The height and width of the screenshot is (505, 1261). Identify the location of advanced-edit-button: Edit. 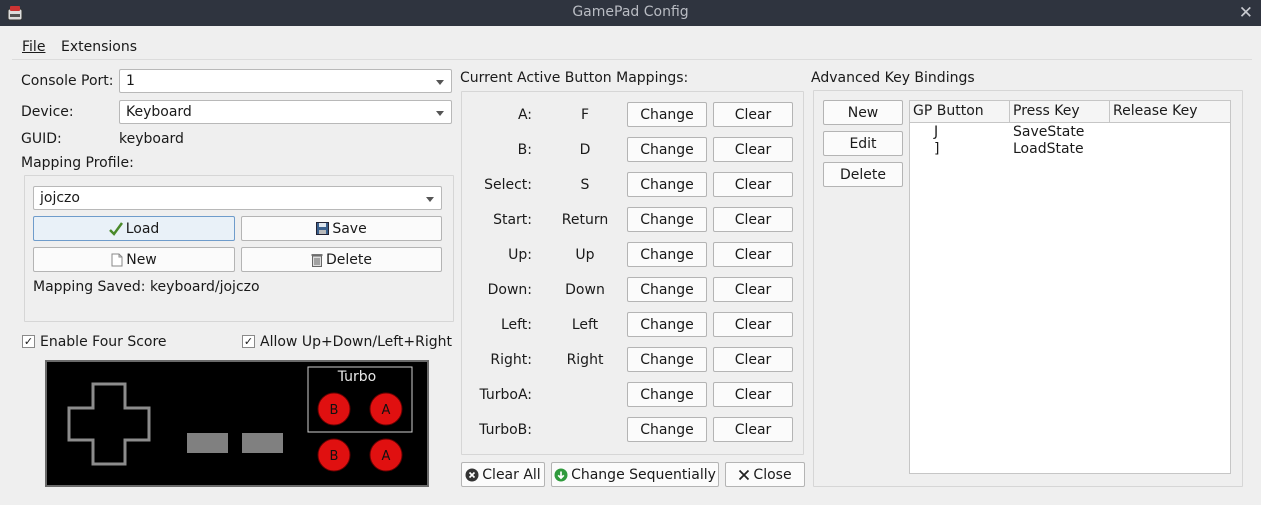
(863, 143).